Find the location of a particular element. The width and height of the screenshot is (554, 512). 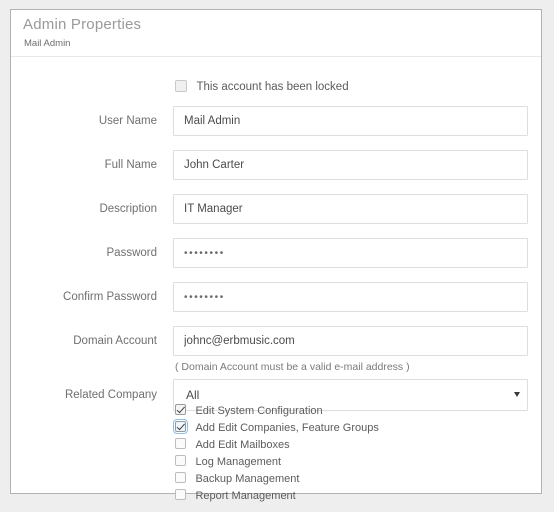

permission-label-add-edit-mailboxes: Add Edit Mailboxes is located at coordinates (242, 445).